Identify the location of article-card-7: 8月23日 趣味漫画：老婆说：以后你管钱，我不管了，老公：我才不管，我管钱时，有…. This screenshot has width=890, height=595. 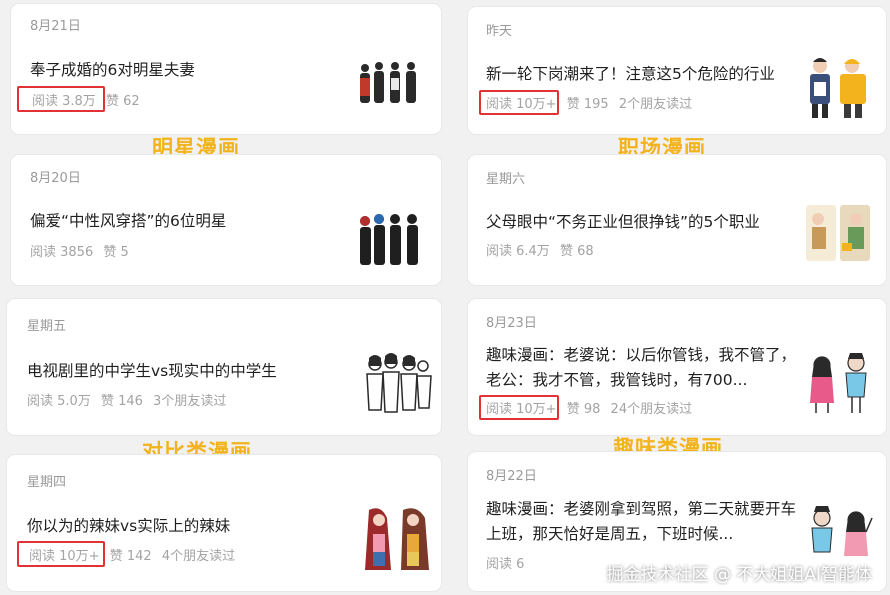
(677, 367).